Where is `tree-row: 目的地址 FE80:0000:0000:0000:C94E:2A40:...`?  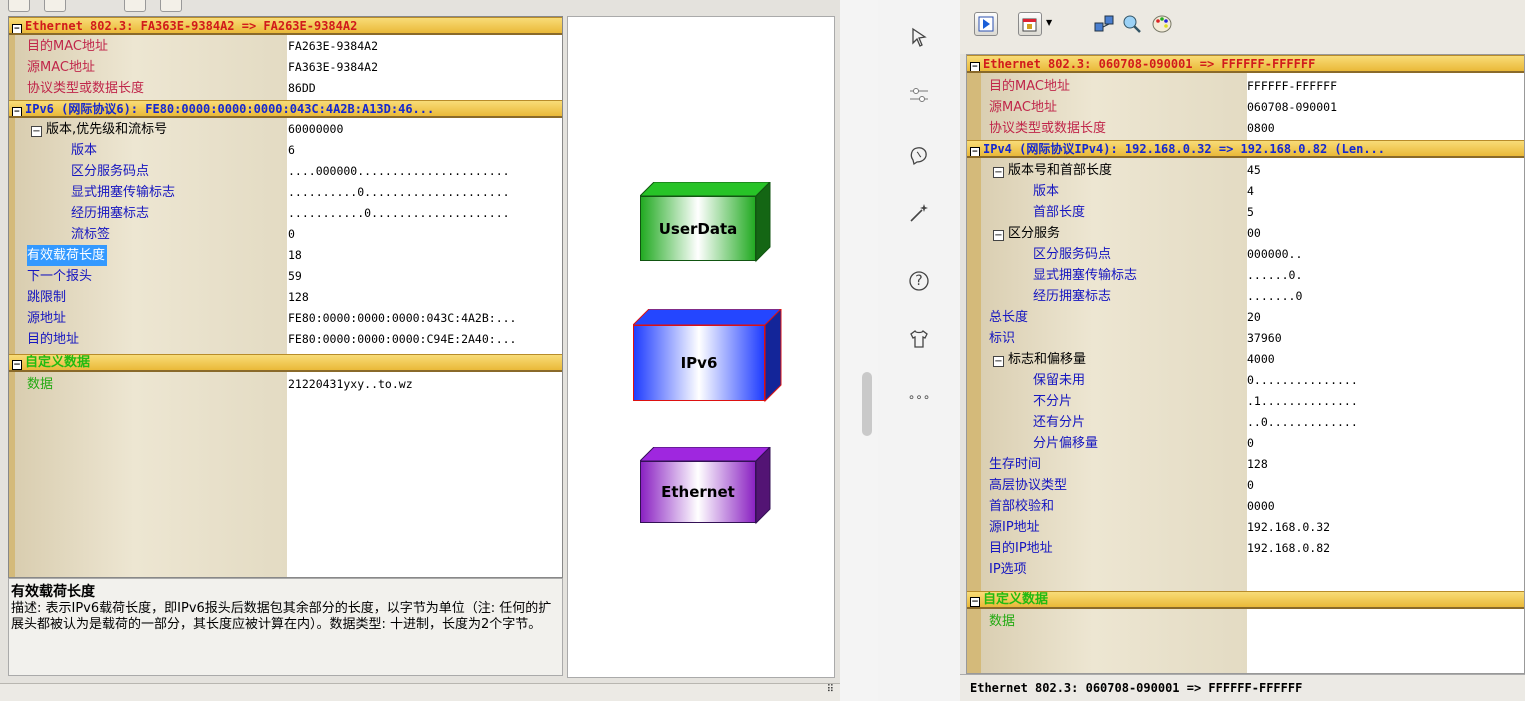 tree-row: 目的地址 FE80:0000:0000:0000:C94E:2A40:... is located at coordinates (285, 339).